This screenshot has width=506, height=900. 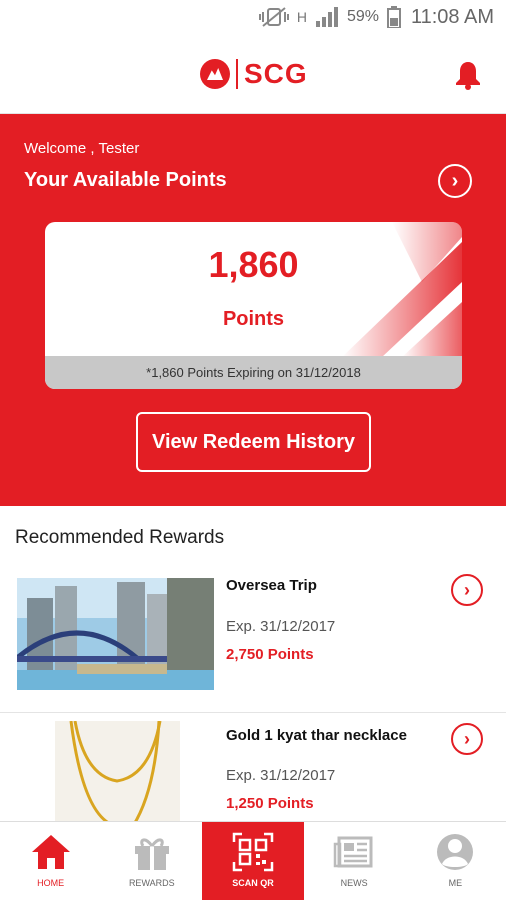 I want to click on points-unit-label: Points, so click(x=253, y=319).